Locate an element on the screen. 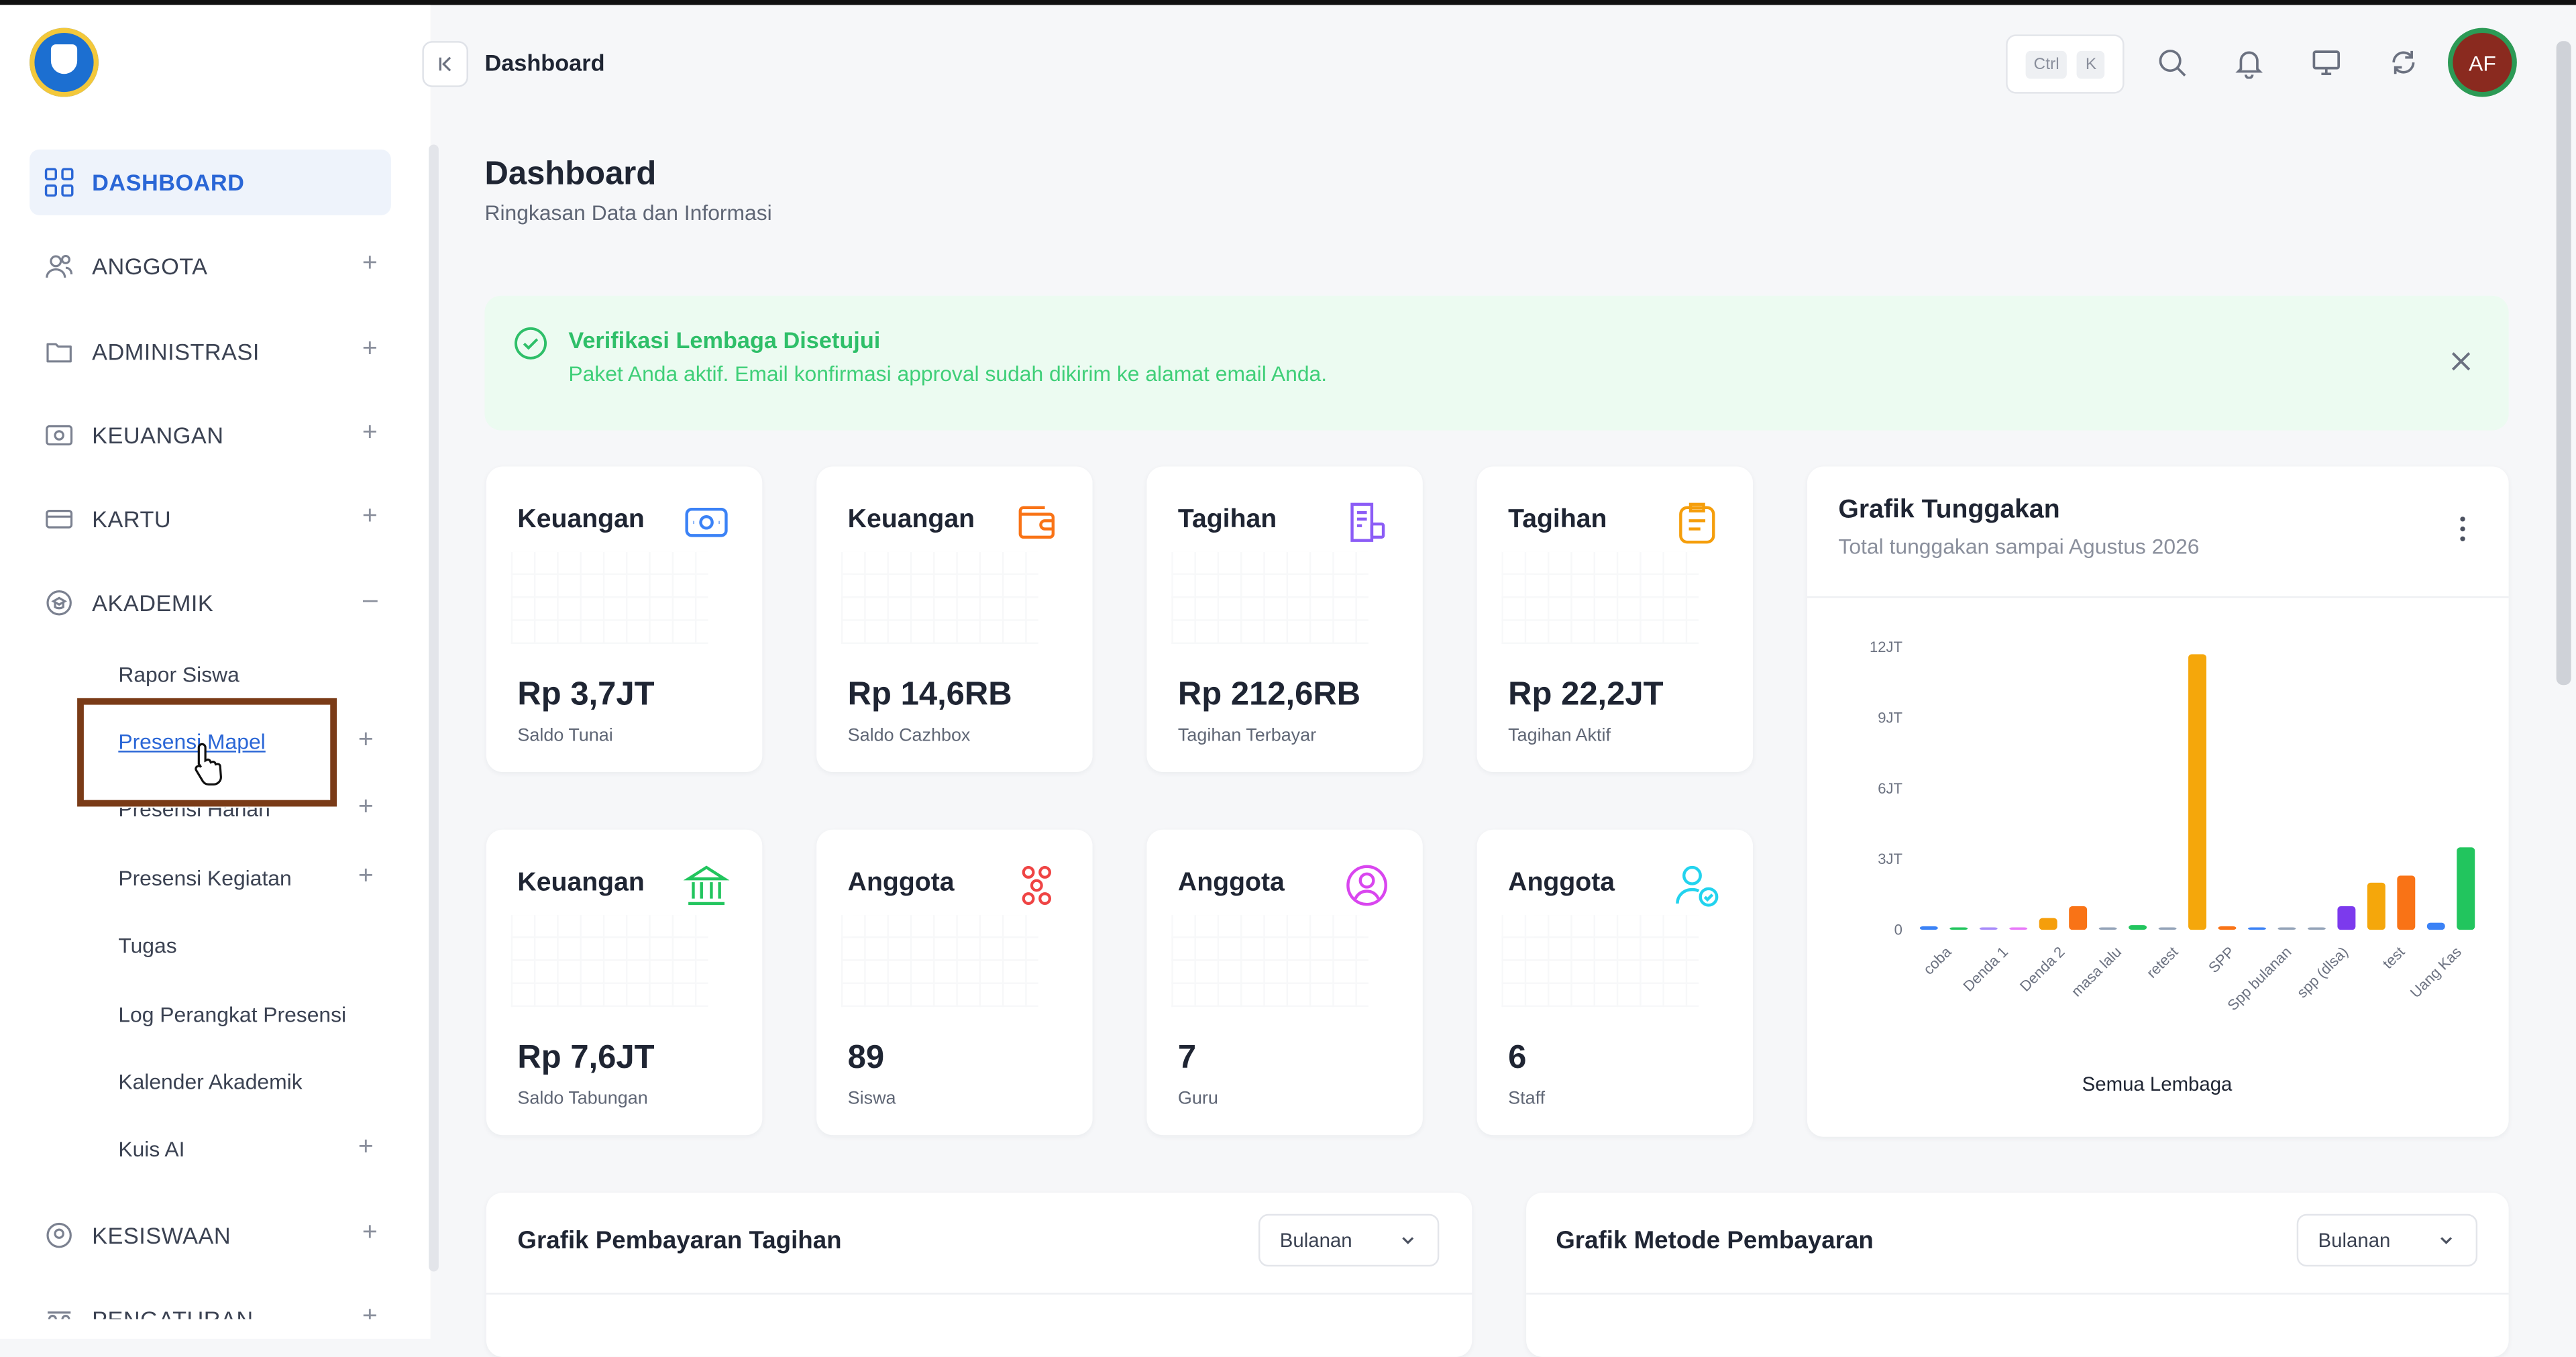 The width and height of the screenshot is (2576, 1357). collapse-left-icon is located at coordinates (445, 64).